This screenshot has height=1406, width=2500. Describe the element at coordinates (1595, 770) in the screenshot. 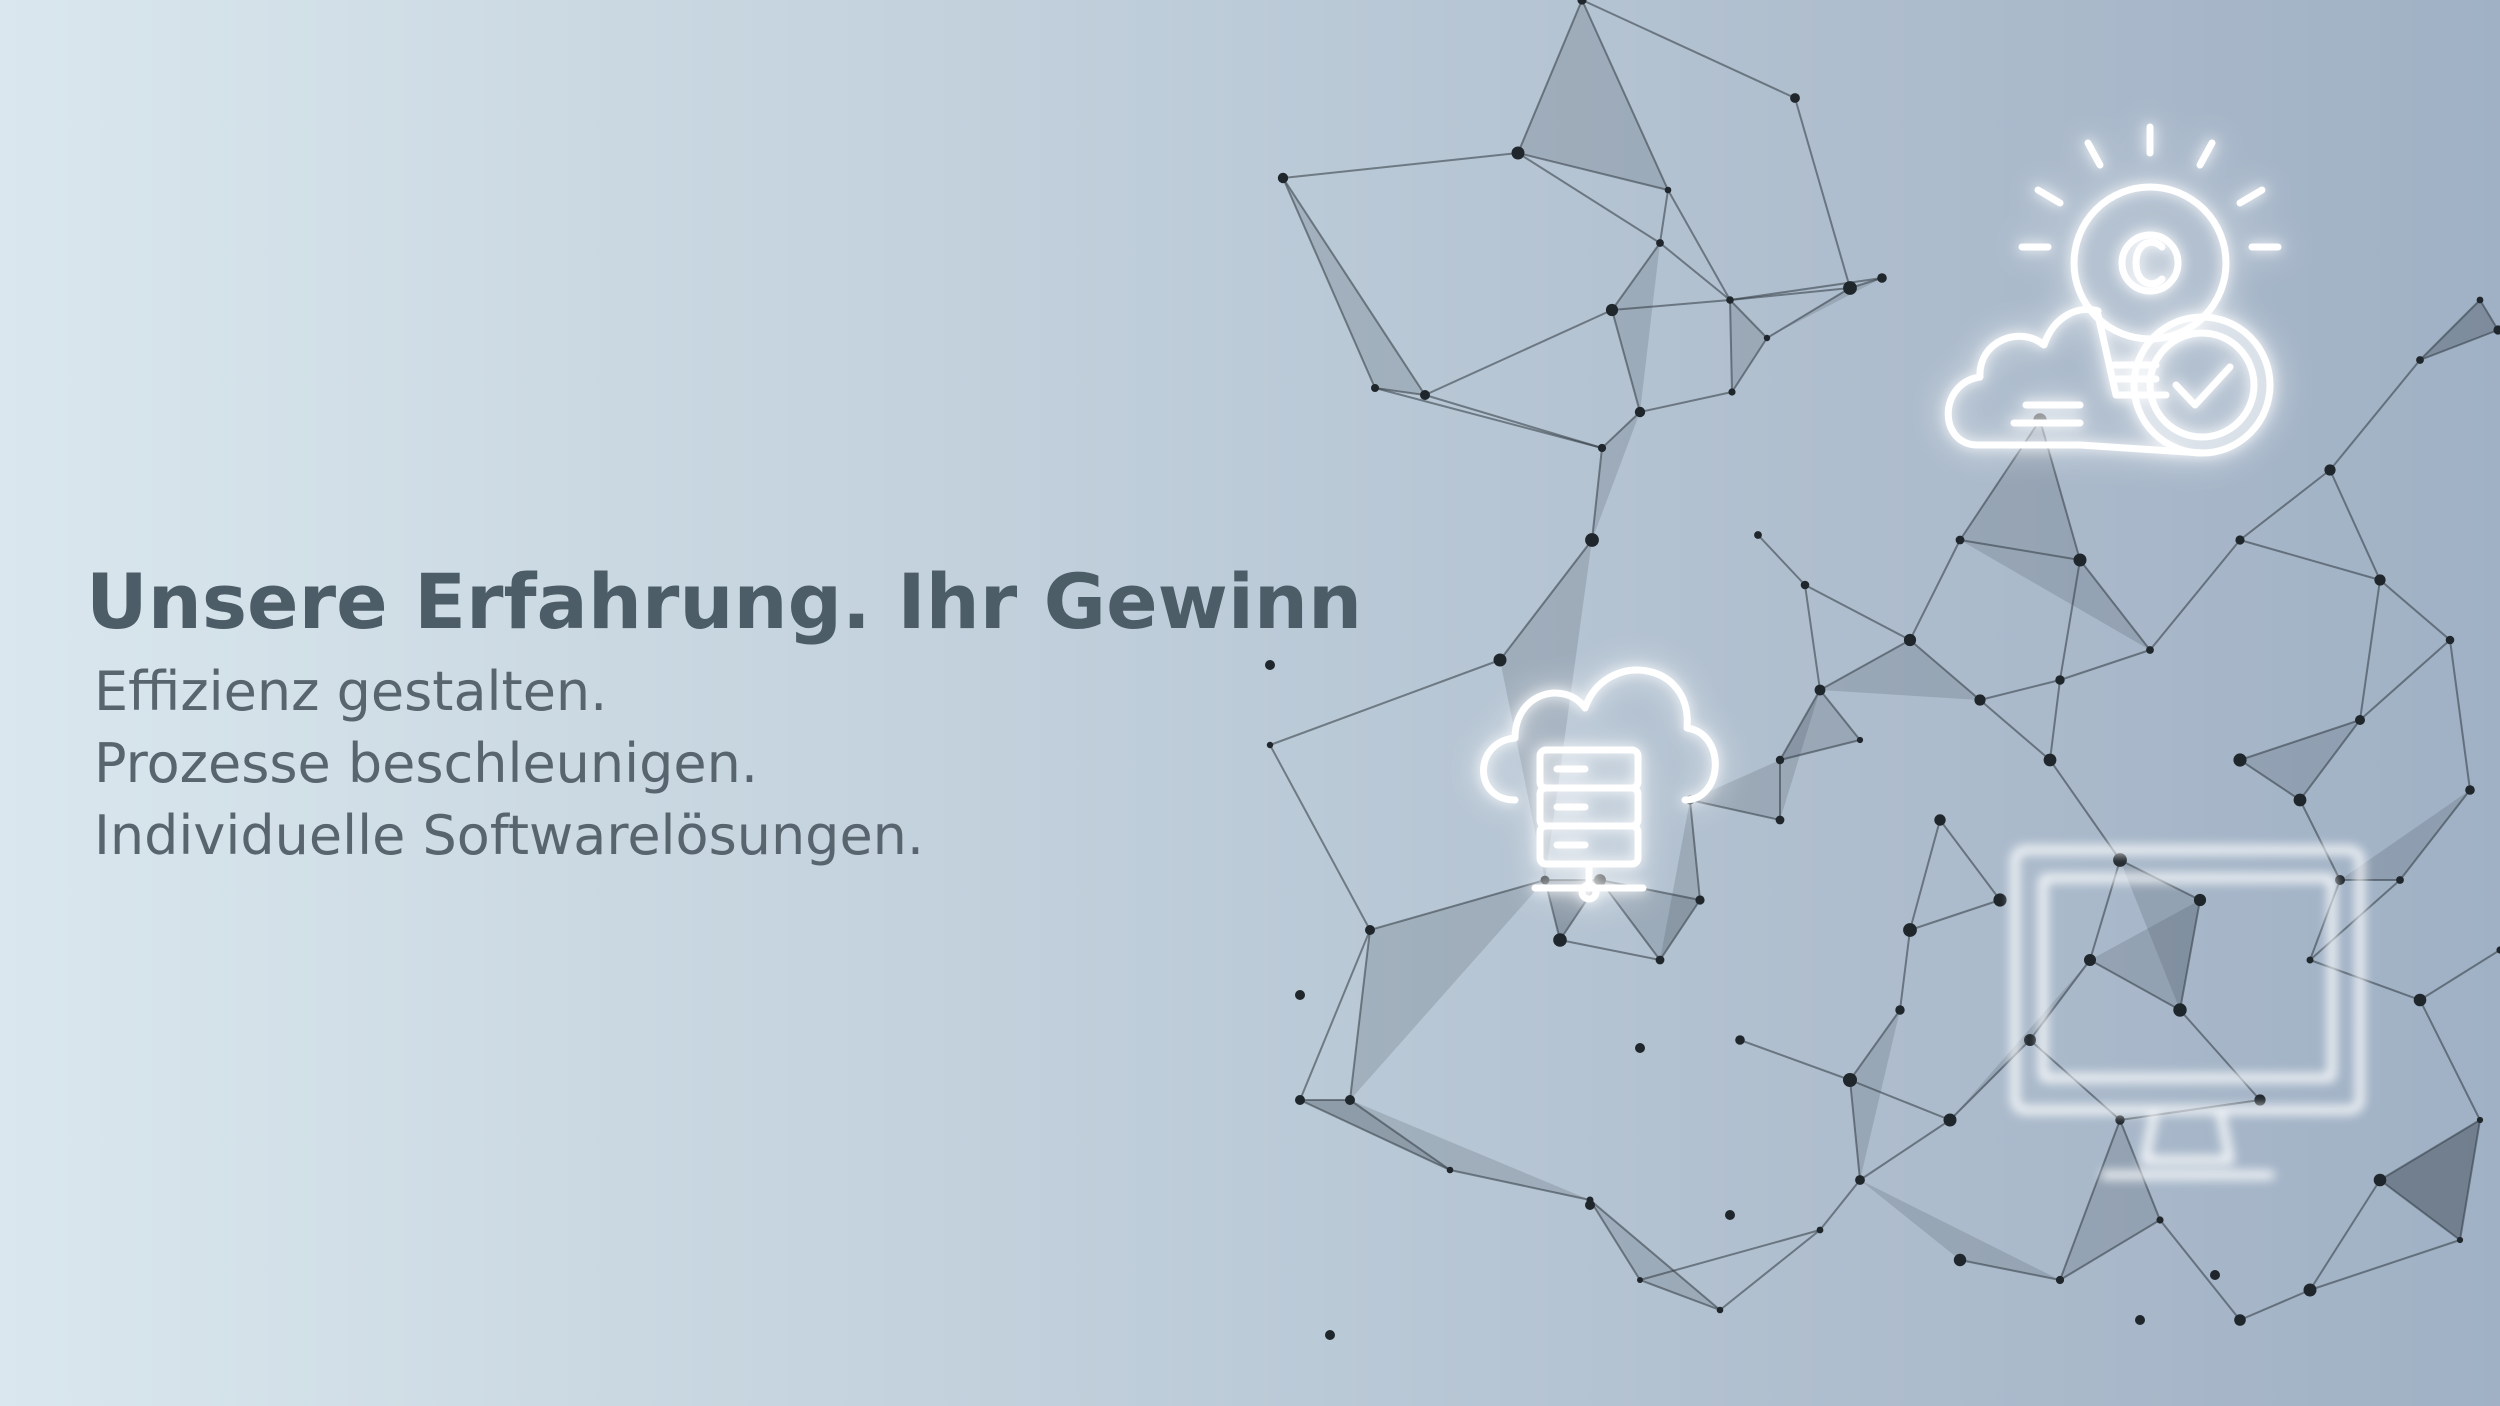

I see `cloud-server-icon` at that location.